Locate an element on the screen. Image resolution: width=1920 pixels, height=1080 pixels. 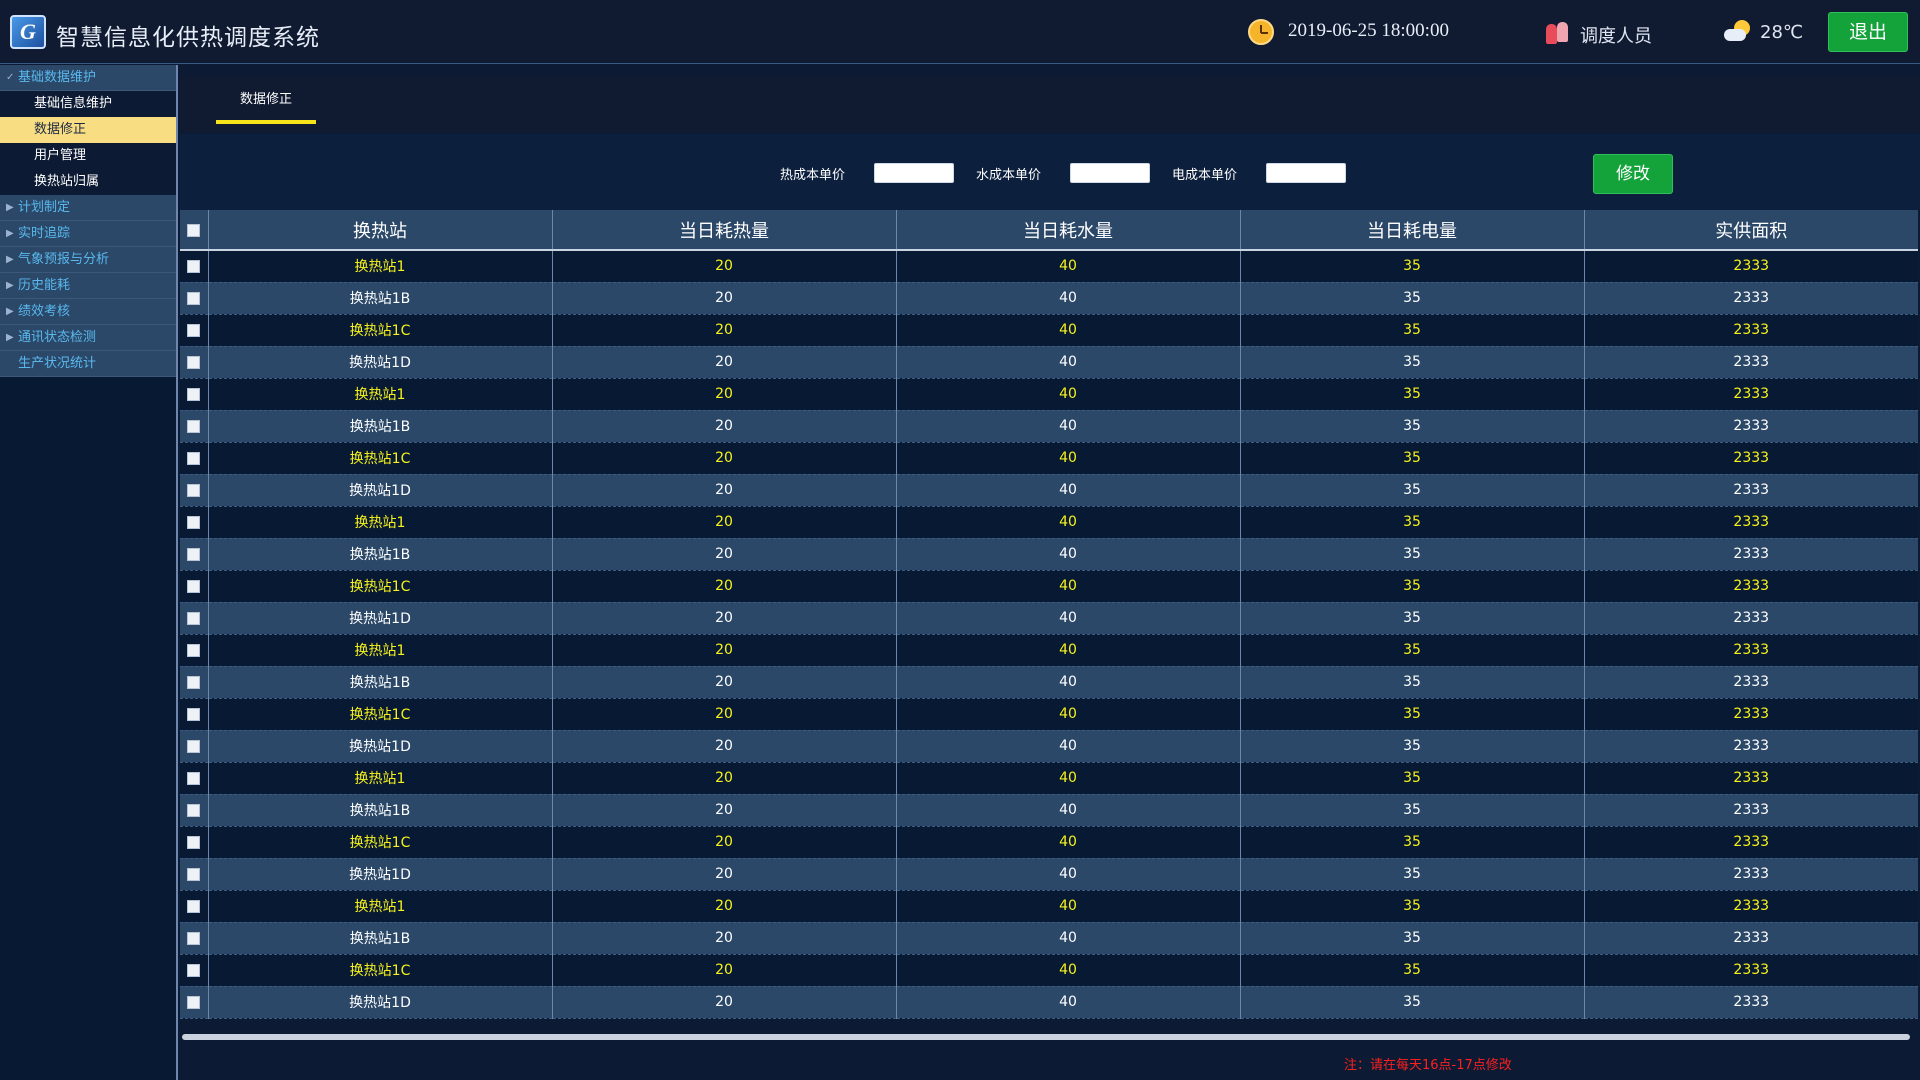
sidebar-item-basic-data: ✓ 基础数据维护 is located at coordinates (88, 78).